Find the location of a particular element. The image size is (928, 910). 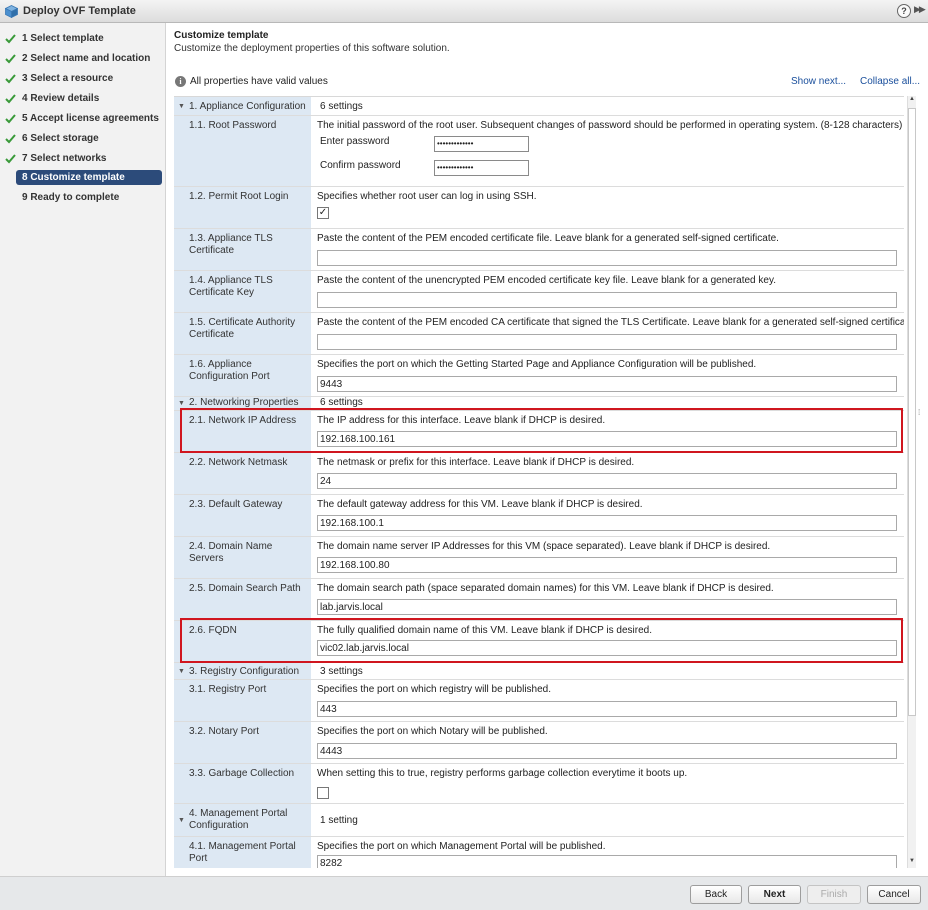

garbage-collection-checkbox is located at coordinates (323, 793).